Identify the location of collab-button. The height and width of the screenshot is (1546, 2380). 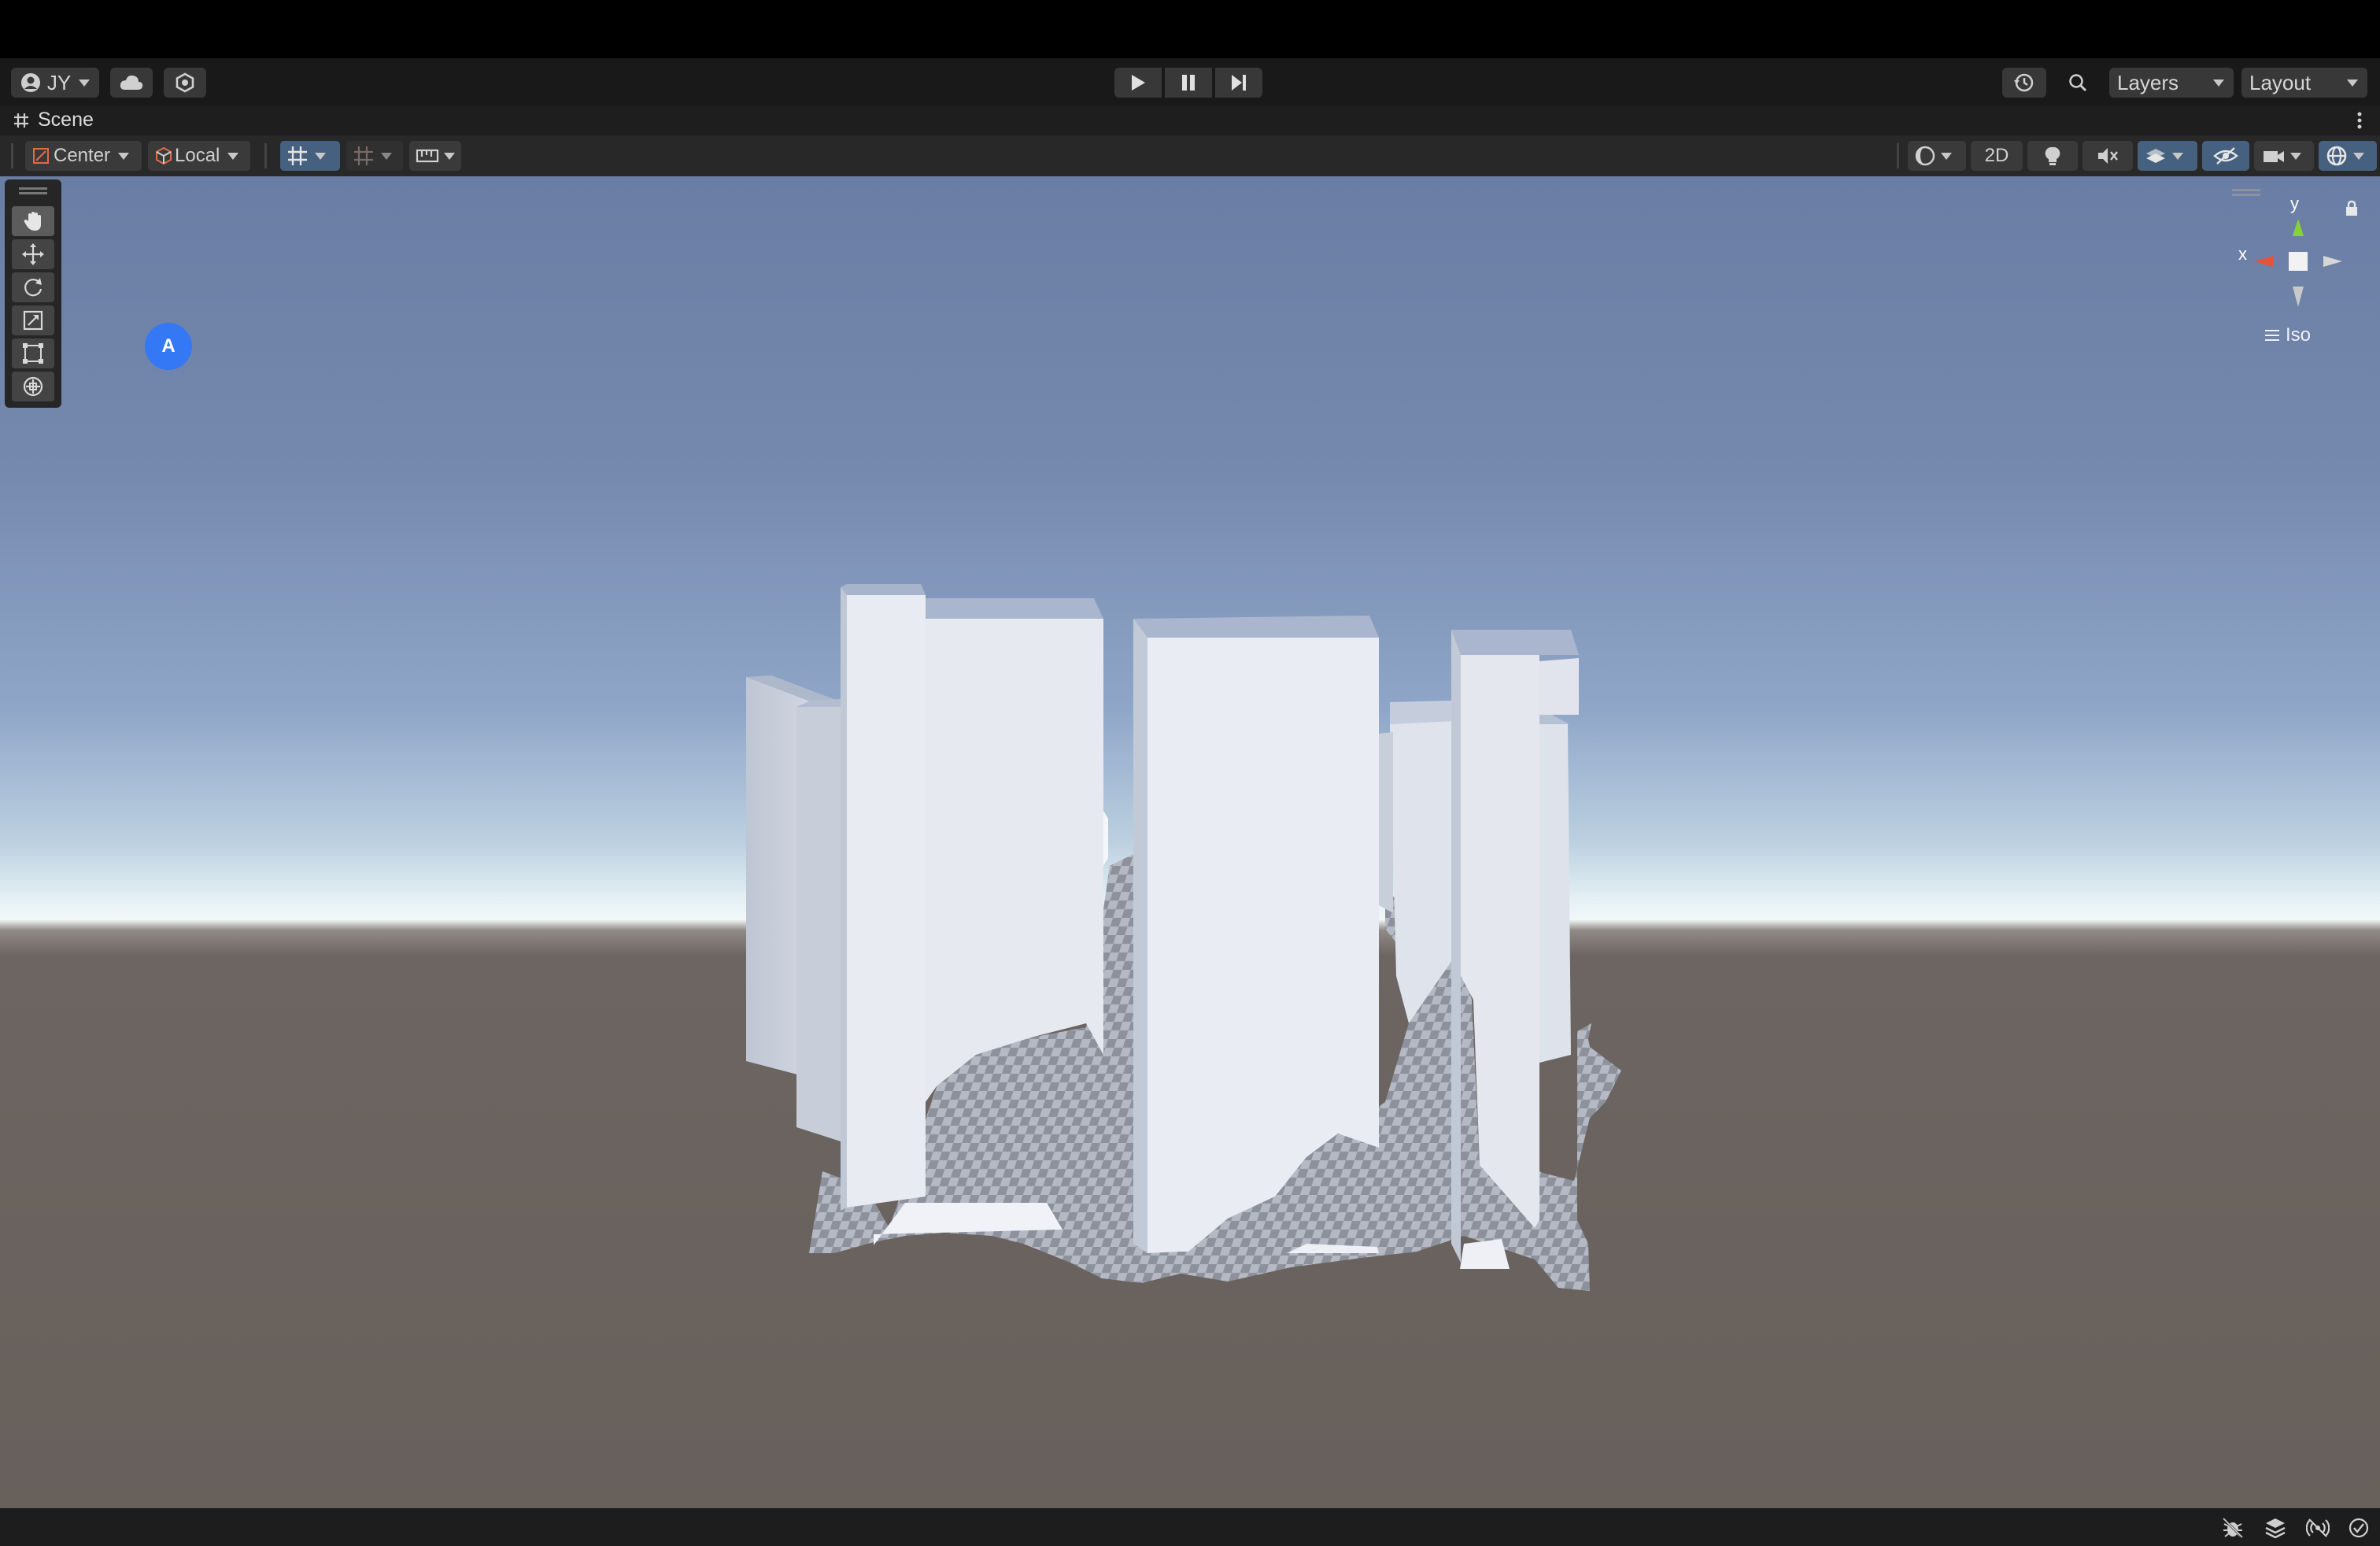
(185, 83).